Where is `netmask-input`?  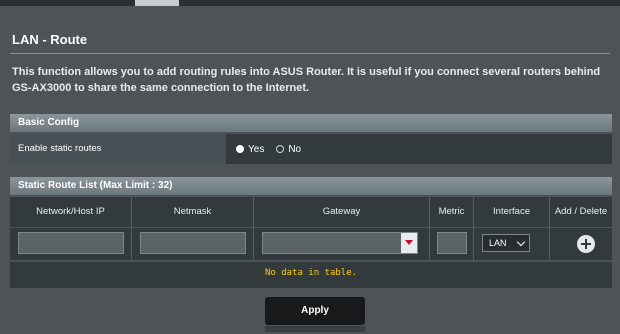
netmask-input is located at coordinates (193, 243).